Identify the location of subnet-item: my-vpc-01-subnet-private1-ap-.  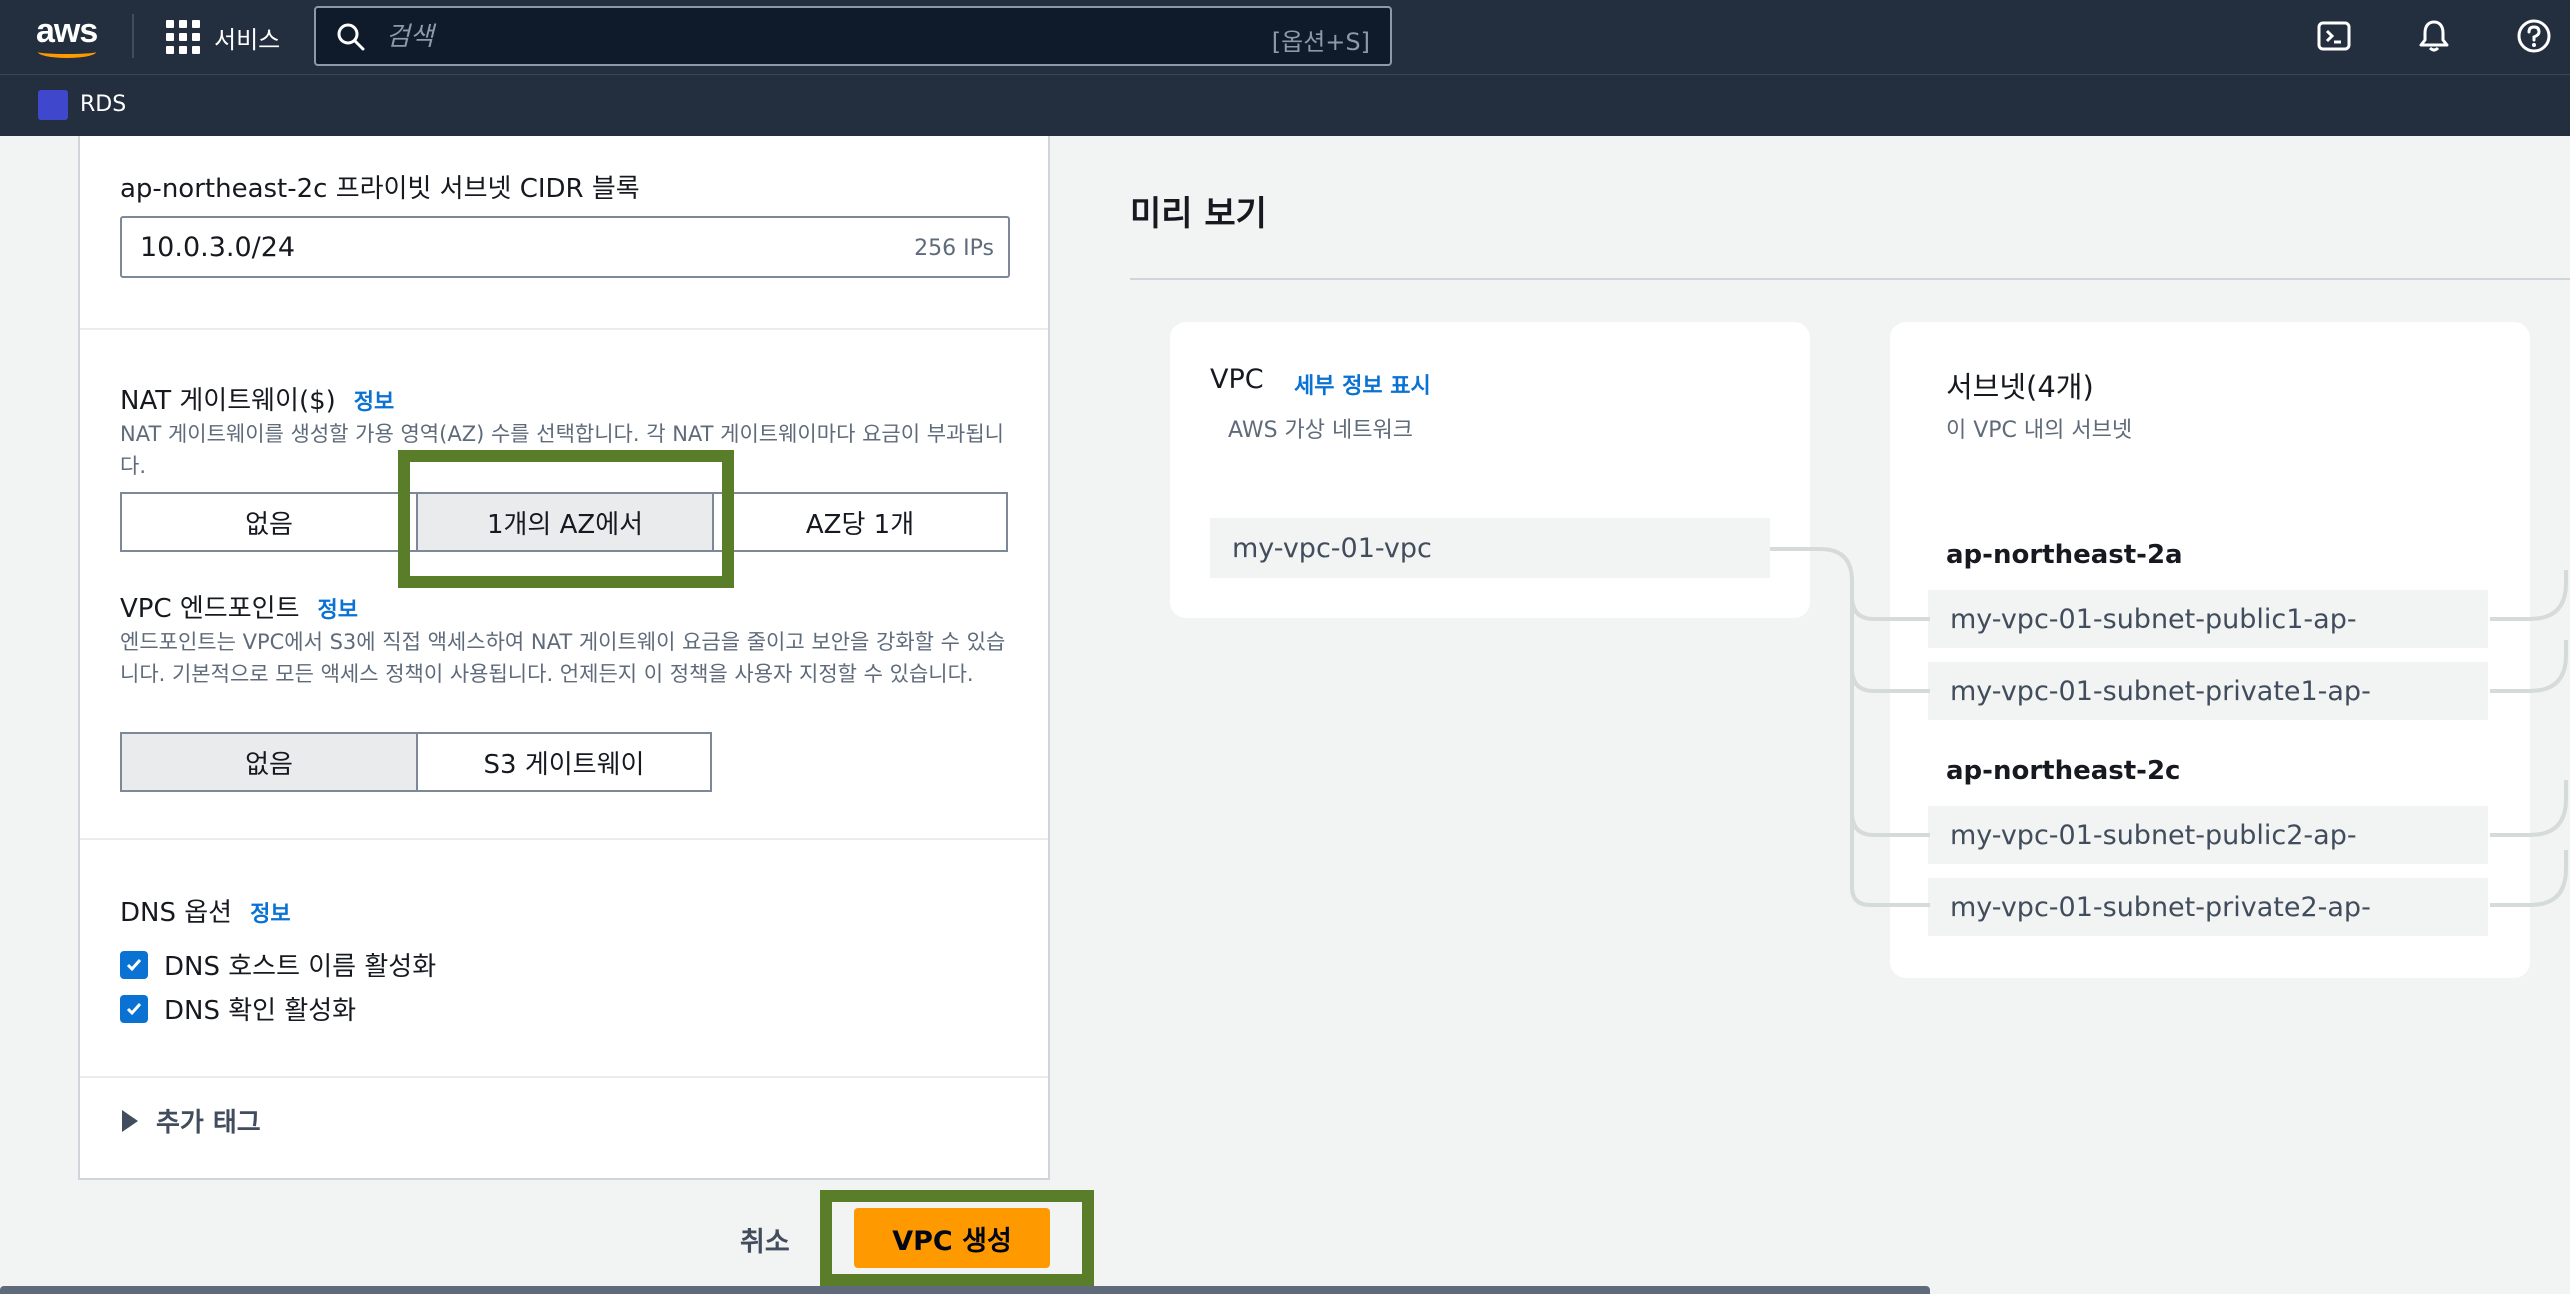
(2208, 691).